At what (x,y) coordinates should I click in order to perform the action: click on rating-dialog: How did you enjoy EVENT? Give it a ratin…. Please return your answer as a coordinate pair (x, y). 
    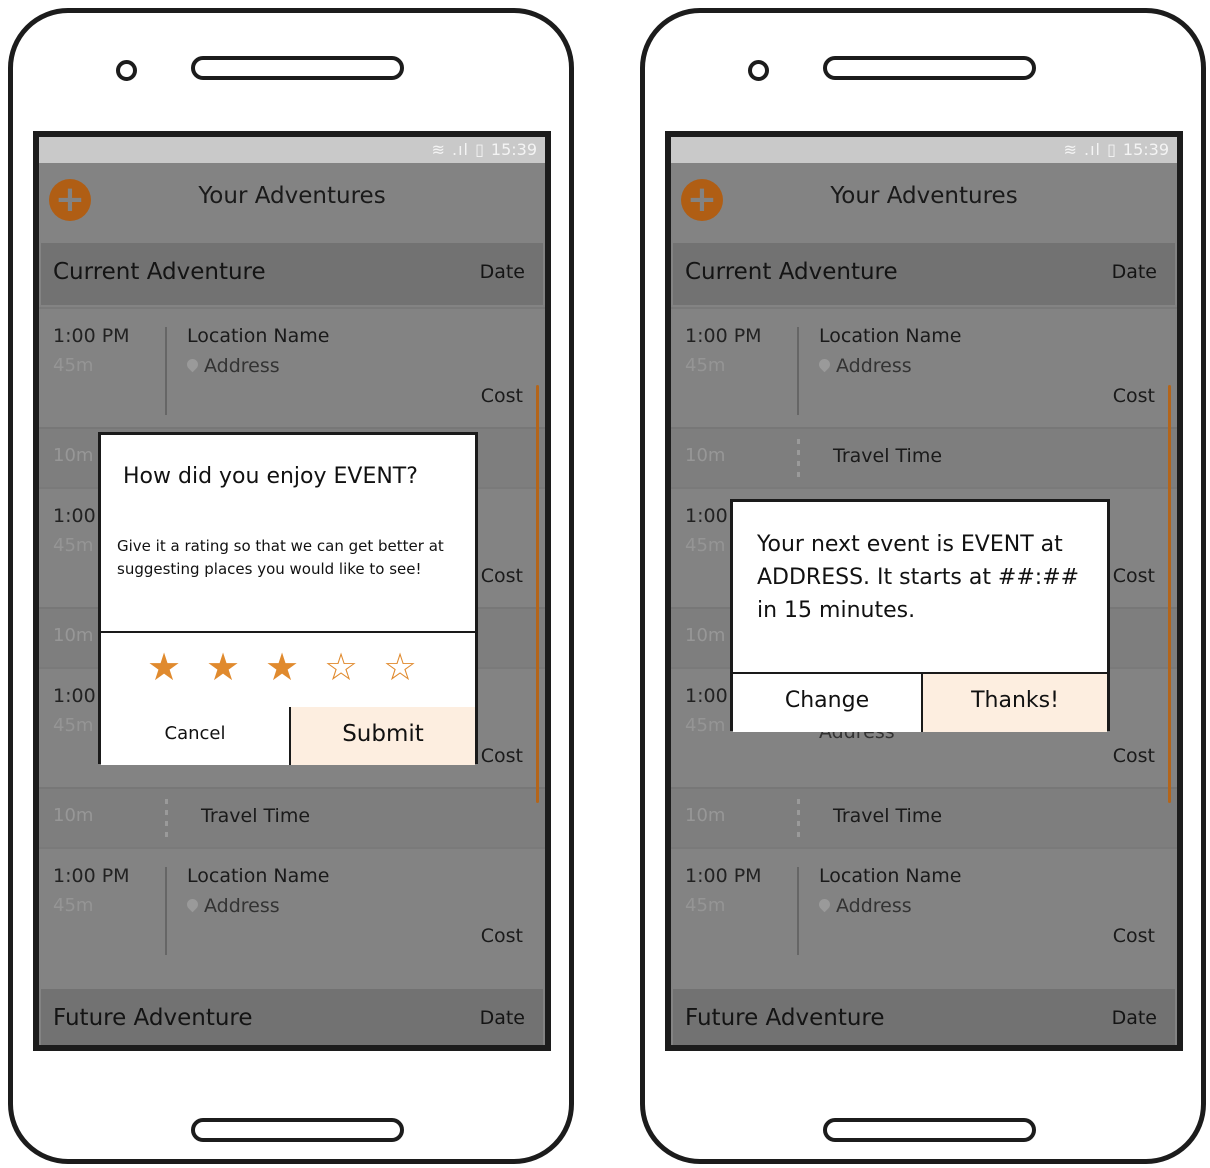
    Looking at the image, I should click on (288, 598).